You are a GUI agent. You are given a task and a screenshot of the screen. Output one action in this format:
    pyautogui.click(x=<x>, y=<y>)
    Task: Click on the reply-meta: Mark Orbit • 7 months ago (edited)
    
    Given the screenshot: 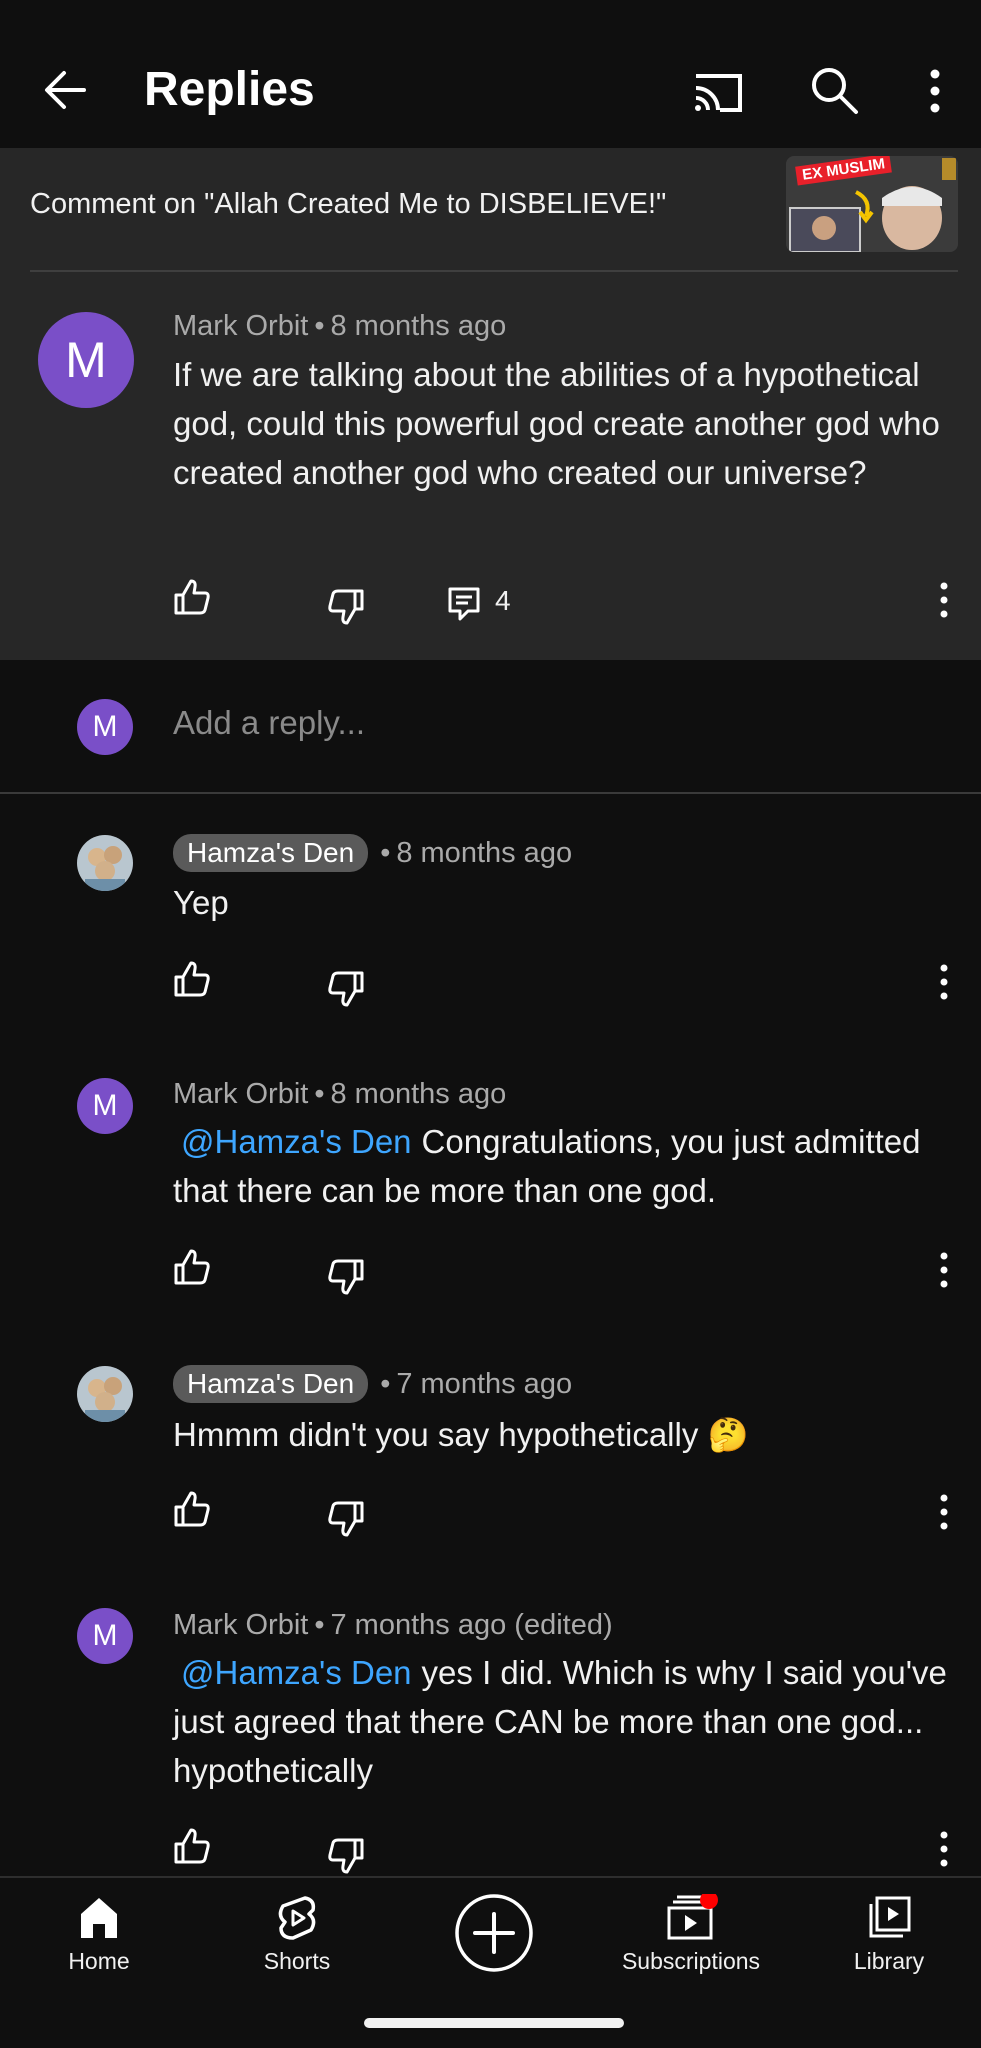 What is the action you would take?
    pyautogui.click(x=393, y=1625)
    